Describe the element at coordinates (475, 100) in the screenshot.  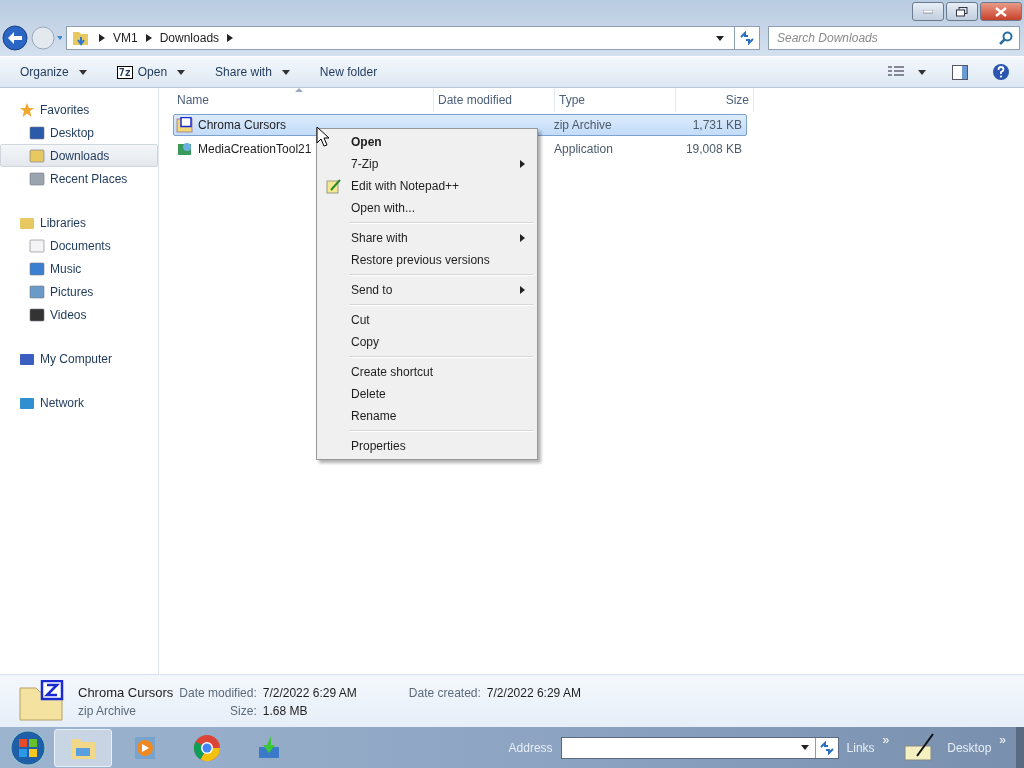
I see `column-header: Date modified` at that location.